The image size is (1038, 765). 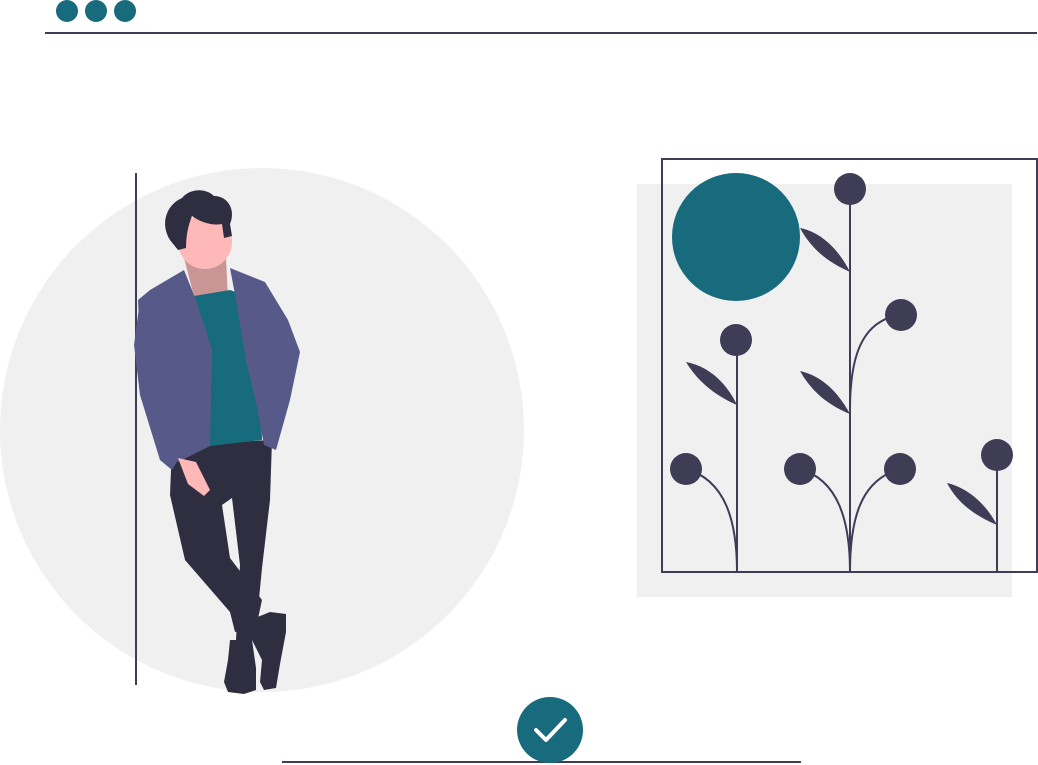 I want to click on success-badge, so click(x=550, y=730).